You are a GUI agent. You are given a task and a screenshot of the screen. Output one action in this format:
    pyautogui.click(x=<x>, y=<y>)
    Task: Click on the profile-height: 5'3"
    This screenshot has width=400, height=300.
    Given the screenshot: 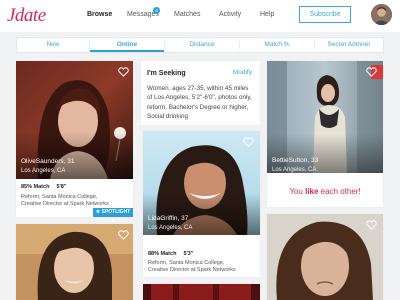 What is the action you would take?
    pyautogui.click(x=188, y=254)
    